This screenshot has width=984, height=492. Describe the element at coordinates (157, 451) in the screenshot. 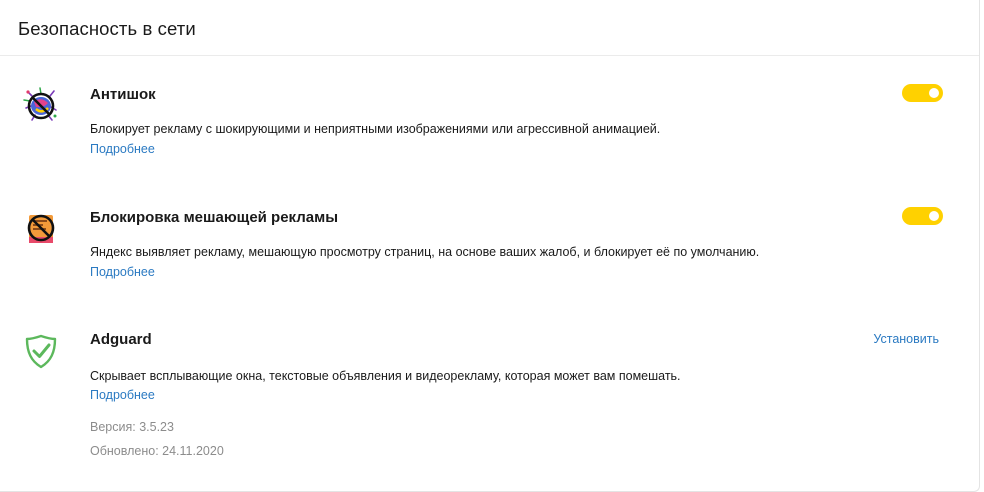

I see `updated-text: Обновлено: 24.11.2020` at that location.